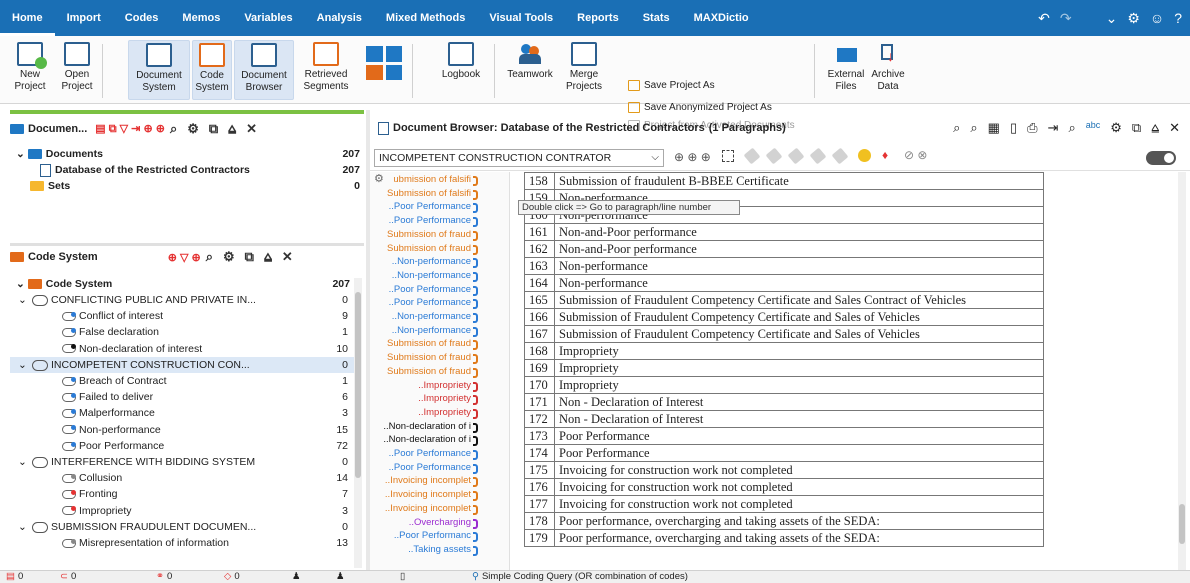 Image resolution: width=1190 pixels, height=583 pixels. Describe the element at coordinates (182, 543) in the screenshot. I see `code-row: Misrepresentation of information 13` at that location.